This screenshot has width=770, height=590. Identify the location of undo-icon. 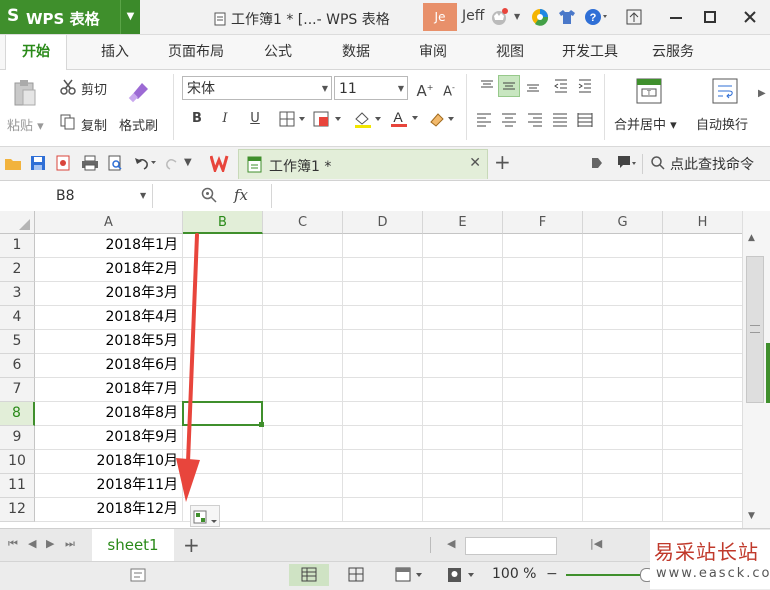
(145, 163).